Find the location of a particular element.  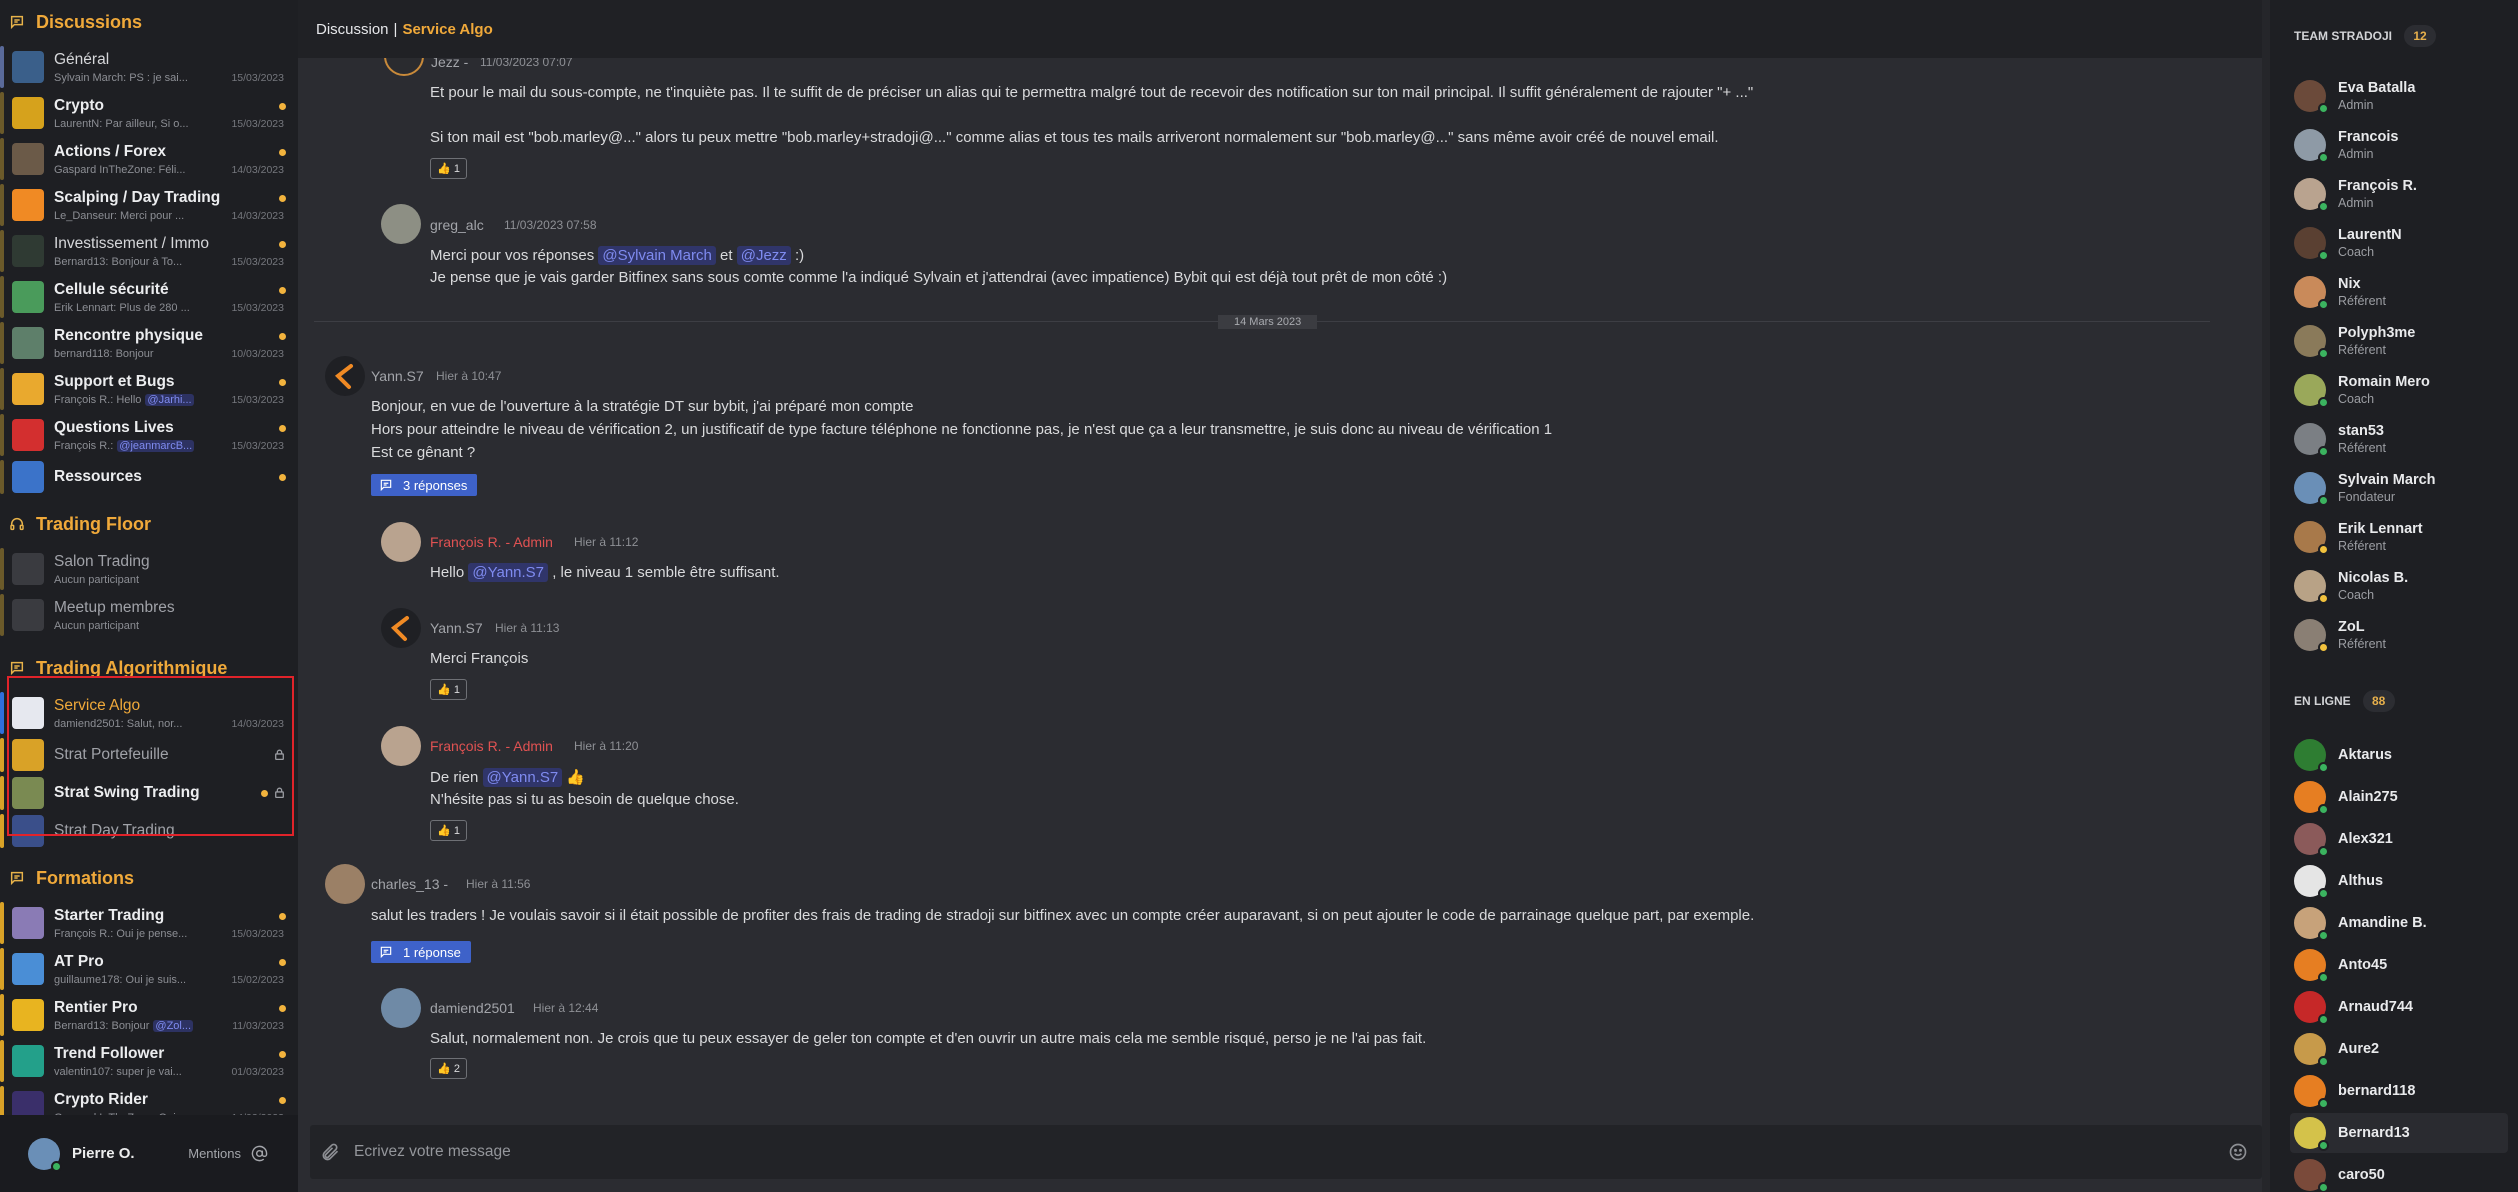

channel-item: Ressources is located at coordinates (149, 477).